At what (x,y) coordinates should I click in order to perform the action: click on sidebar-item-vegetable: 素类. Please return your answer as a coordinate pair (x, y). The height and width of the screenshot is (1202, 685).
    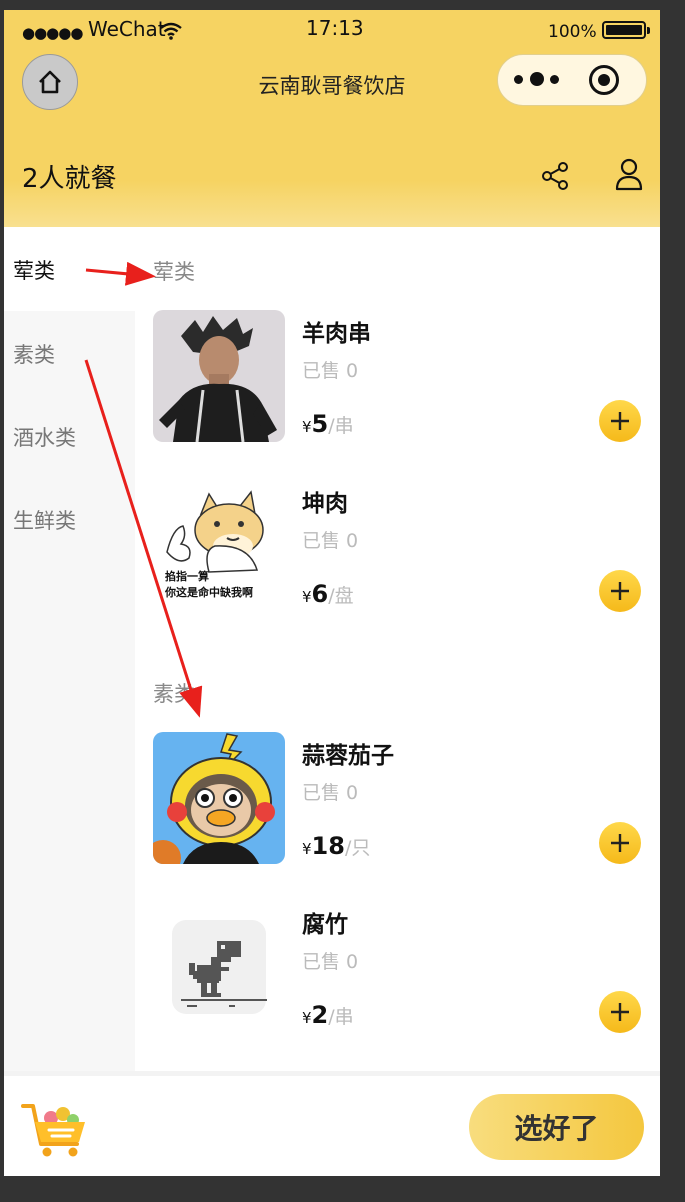
    Looking at the image, I should click on (69, 353).